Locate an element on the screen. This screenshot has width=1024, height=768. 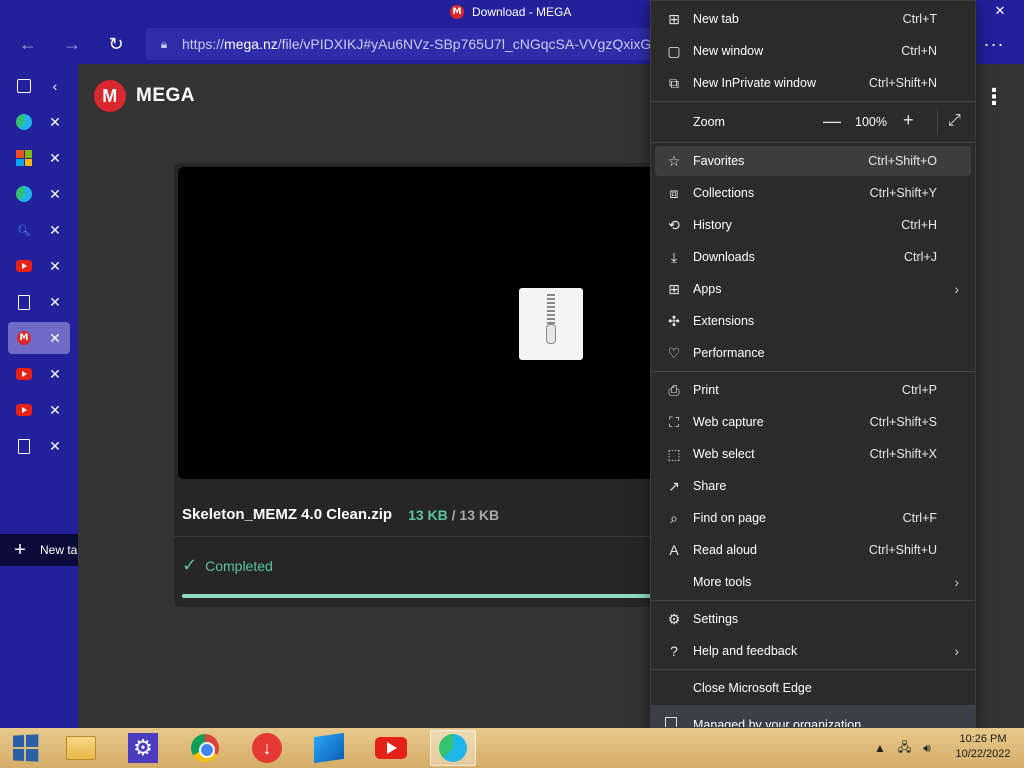
menu-item-web-select: ⬚ Web select Ctrl+Shift+X is located at coordinates (813, 454).